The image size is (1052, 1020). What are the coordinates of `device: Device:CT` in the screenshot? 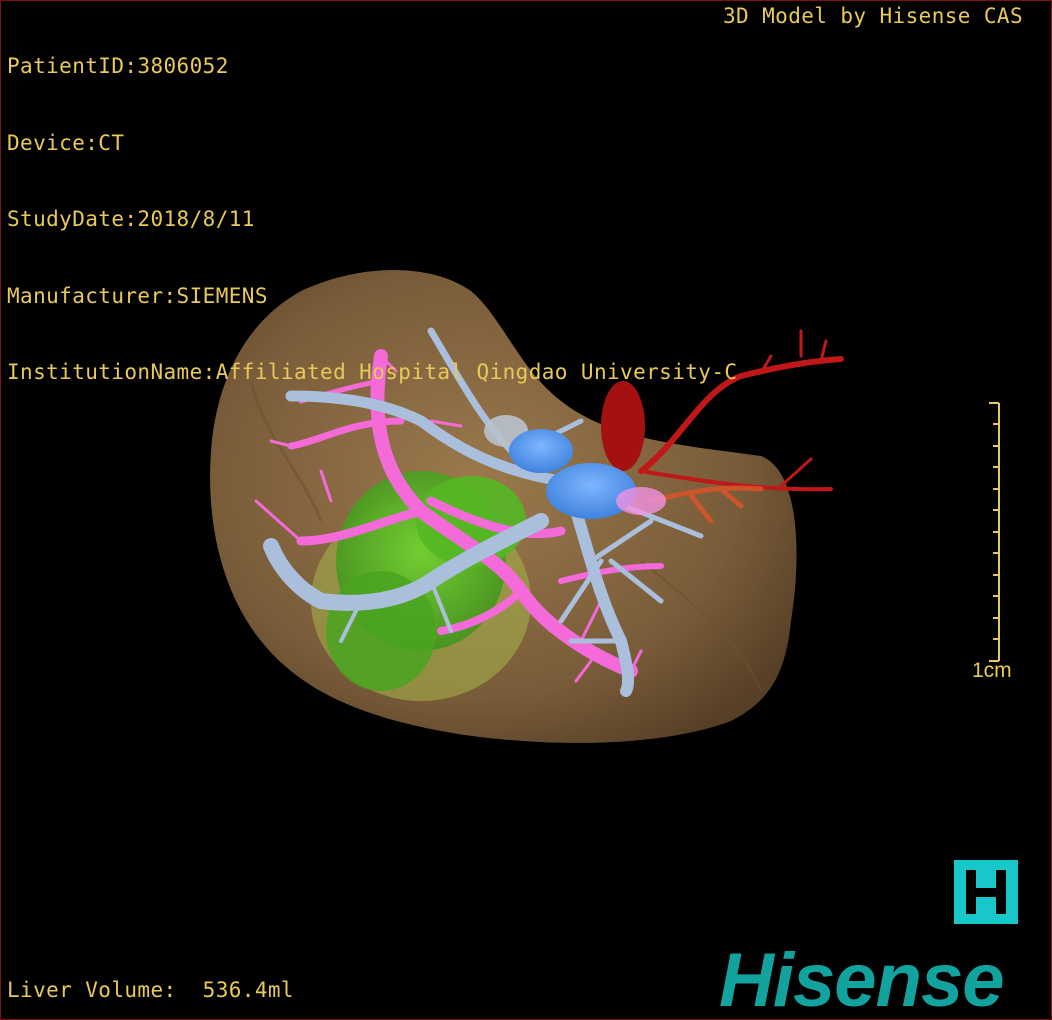 It's located at (66, 142).